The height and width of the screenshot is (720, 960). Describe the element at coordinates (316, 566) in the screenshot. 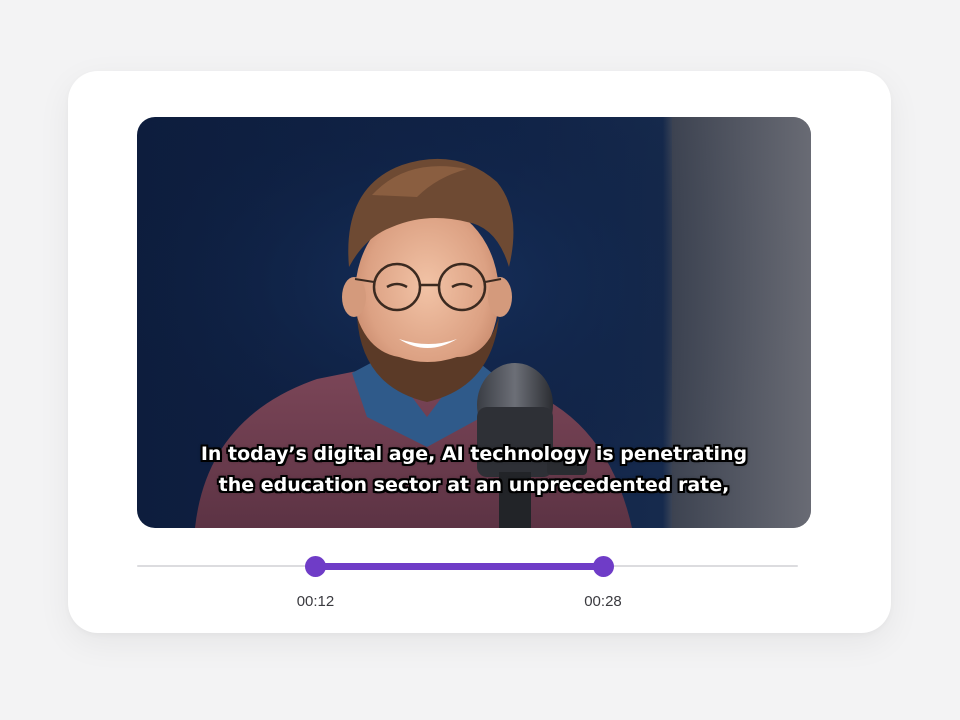

I see `start-handle` at that location.